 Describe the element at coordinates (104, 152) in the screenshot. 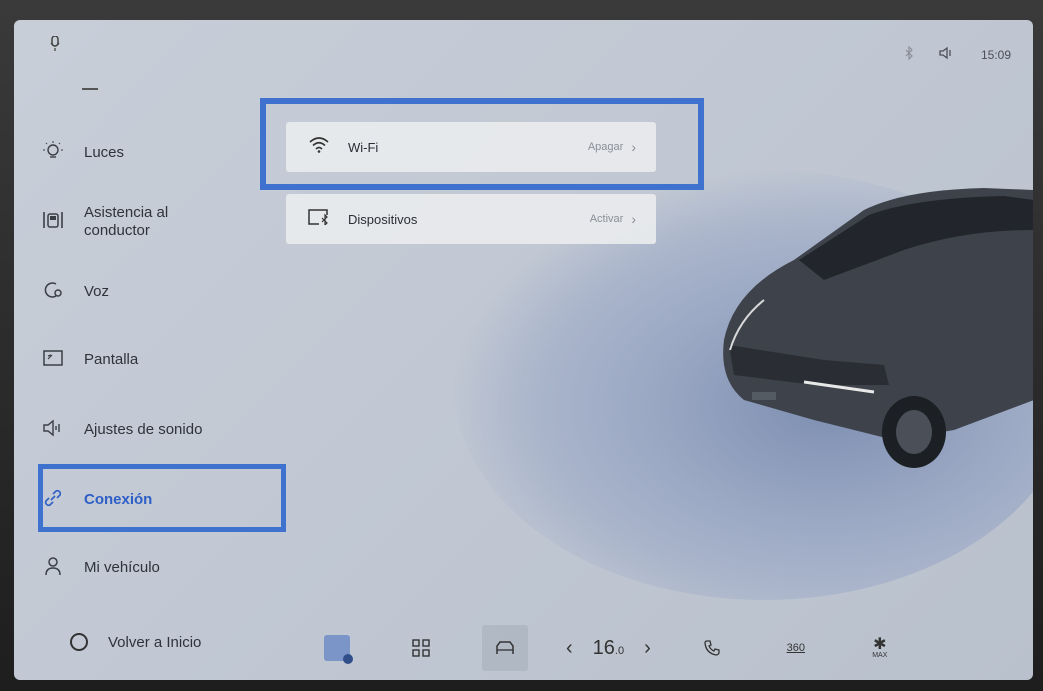

I see `sidebar-item-label: Luces` at that location.